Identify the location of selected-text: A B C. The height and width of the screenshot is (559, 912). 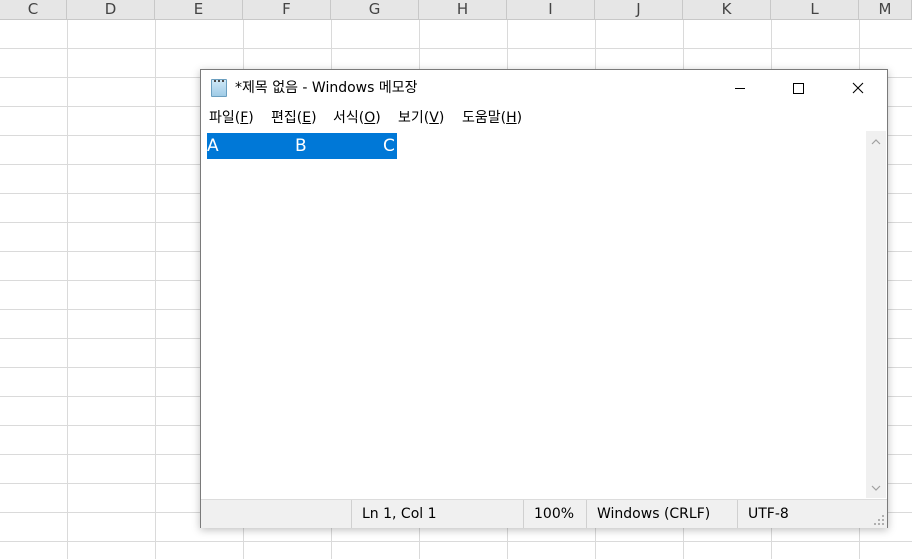
(302, 146).